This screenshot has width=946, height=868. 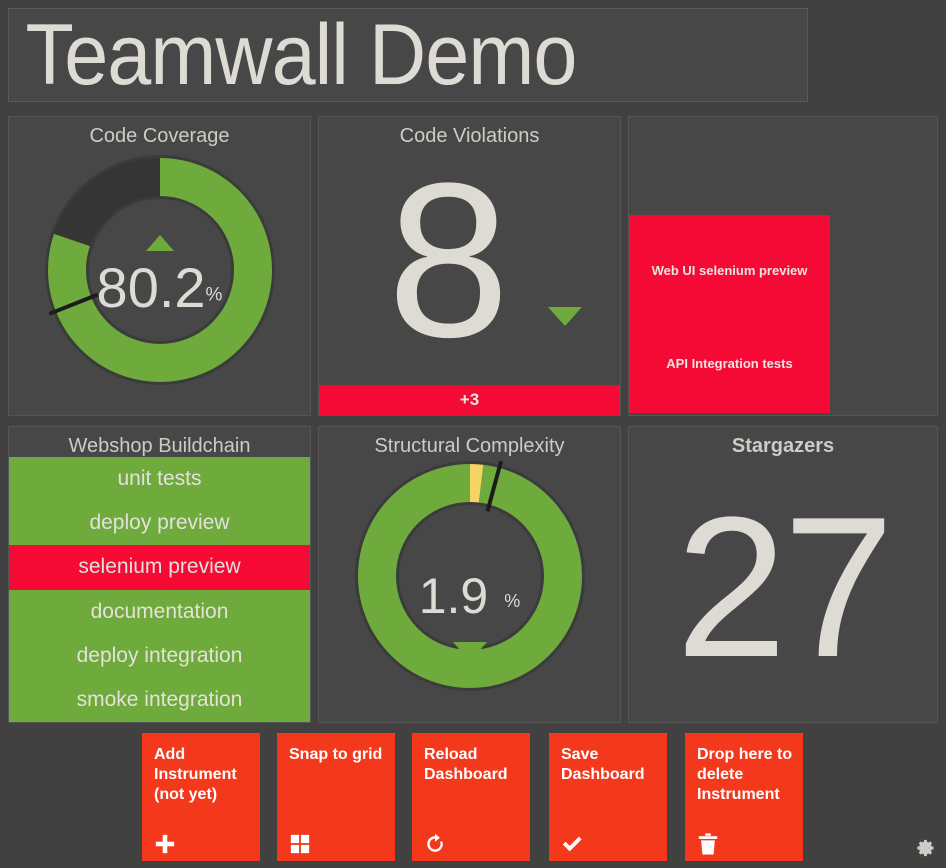 What do you see at coordinates (159, 446) in the screenshot?
I see `panel-title-buildchain: Webshop Buildchain` at bounding box center [159, 446].